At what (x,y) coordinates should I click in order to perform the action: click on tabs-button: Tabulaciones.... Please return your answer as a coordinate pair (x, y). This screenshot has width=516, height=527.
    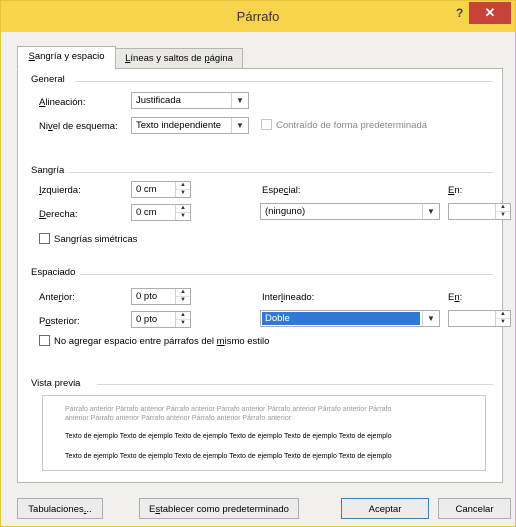
    Looking at the image, I should click on (60, 508).